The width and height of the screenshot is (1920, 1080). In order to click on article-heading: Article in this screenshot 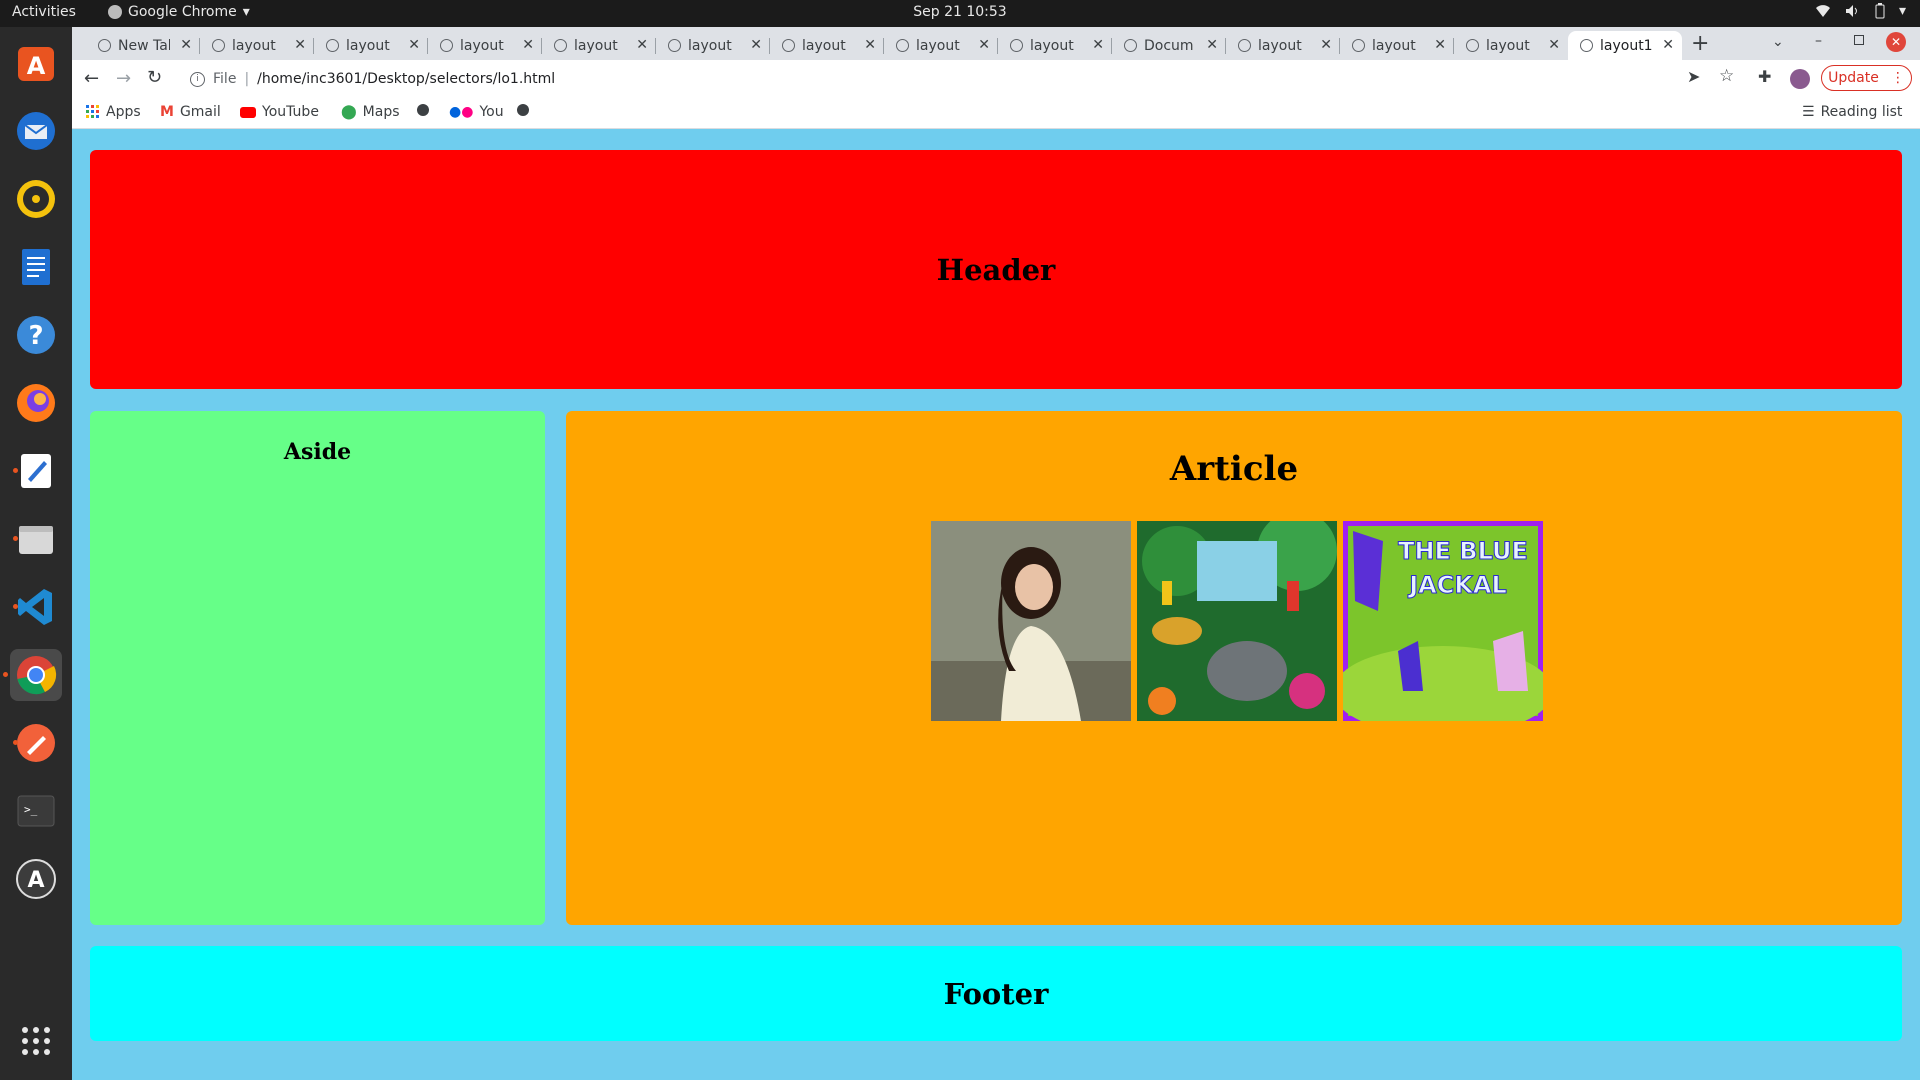, I will do `click(1234, 469)`.